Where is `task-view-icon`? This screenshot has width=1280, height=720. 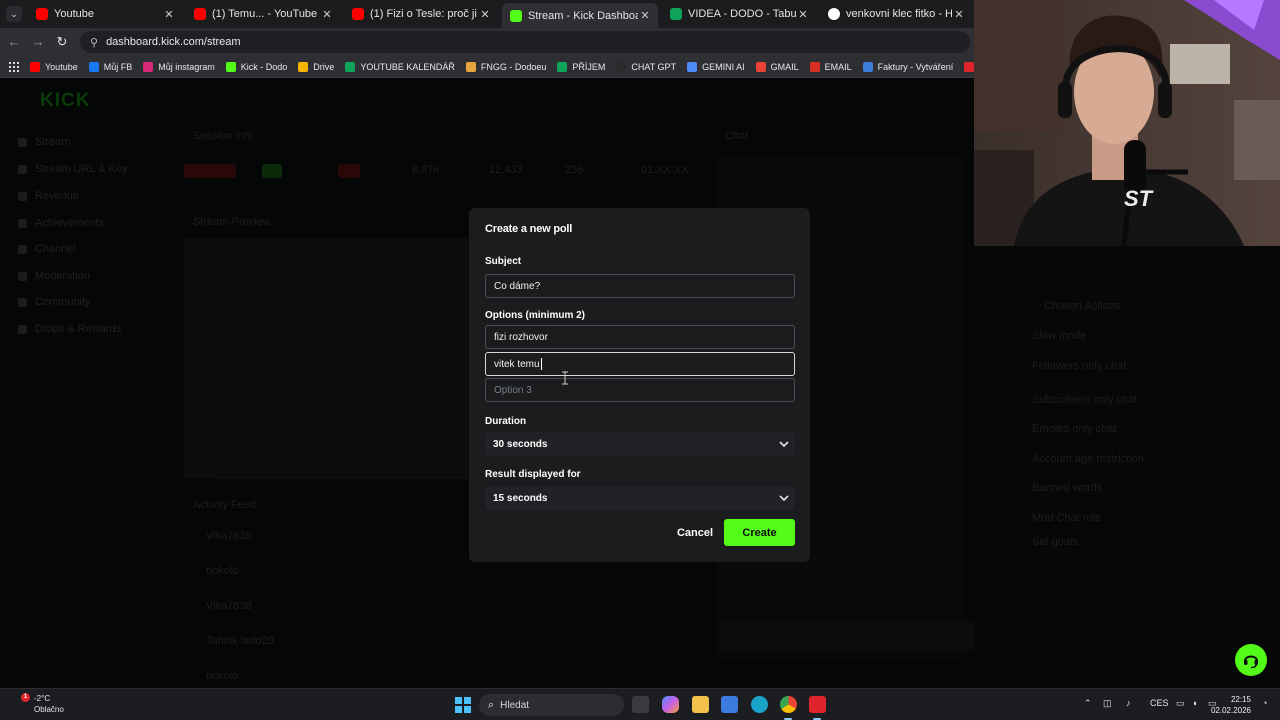
task-view-icon is located at coordinates (640, 704).